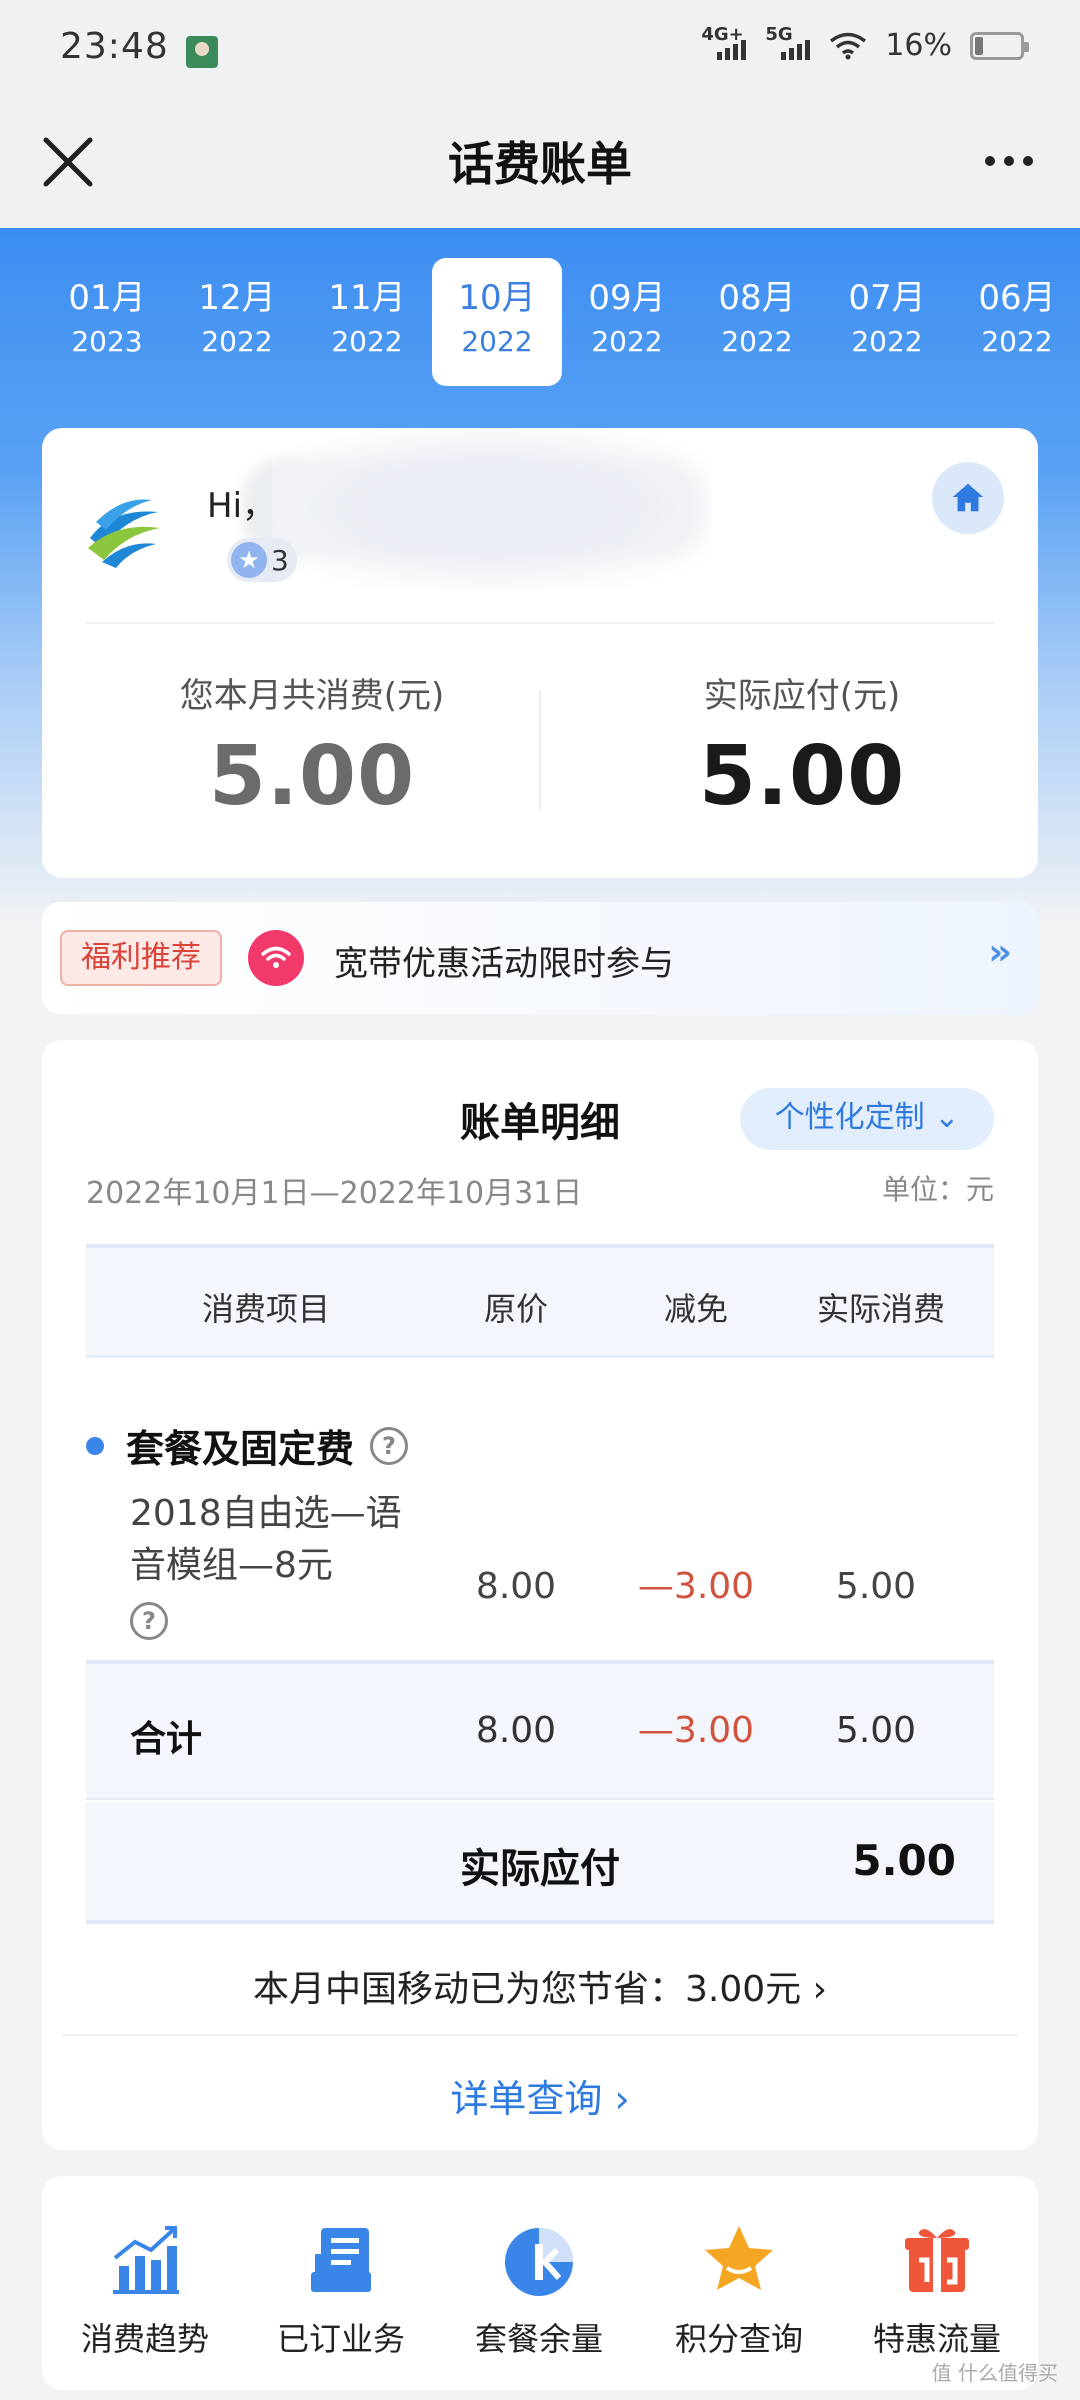 This screenshot has height=2400, width=1080. Describe the element at coordinates (95, 1445) in the screenshot. I see `bullet-dot-icon` at that location.